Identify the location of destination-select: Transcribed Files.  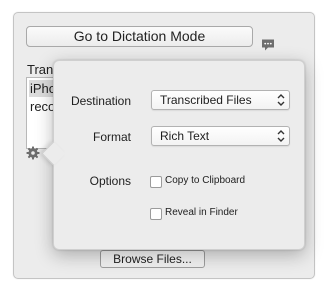
(220, 100).